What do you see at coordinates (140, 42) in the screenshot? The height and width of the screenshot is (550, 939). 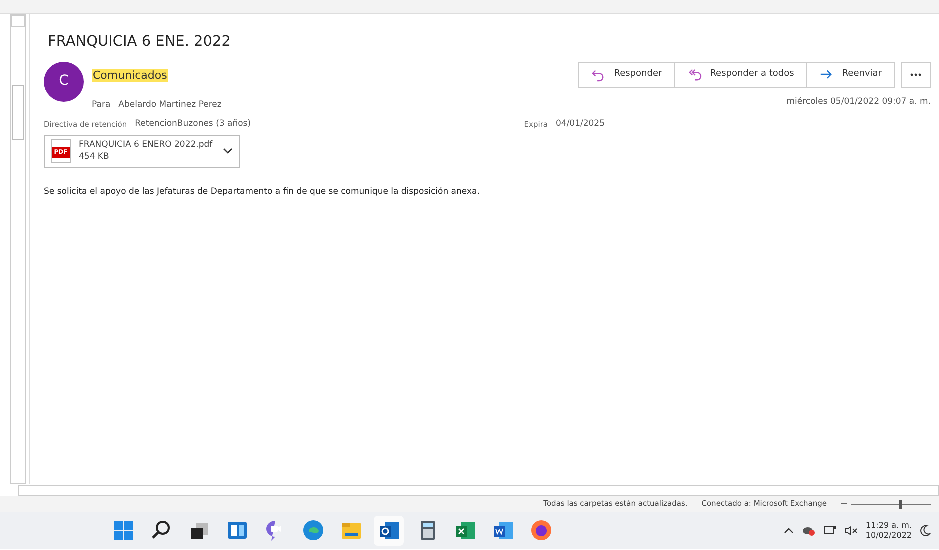 I see `email-subject: FRANQUICIA 6 ENE. 2022` at bounding box center [140, 42].